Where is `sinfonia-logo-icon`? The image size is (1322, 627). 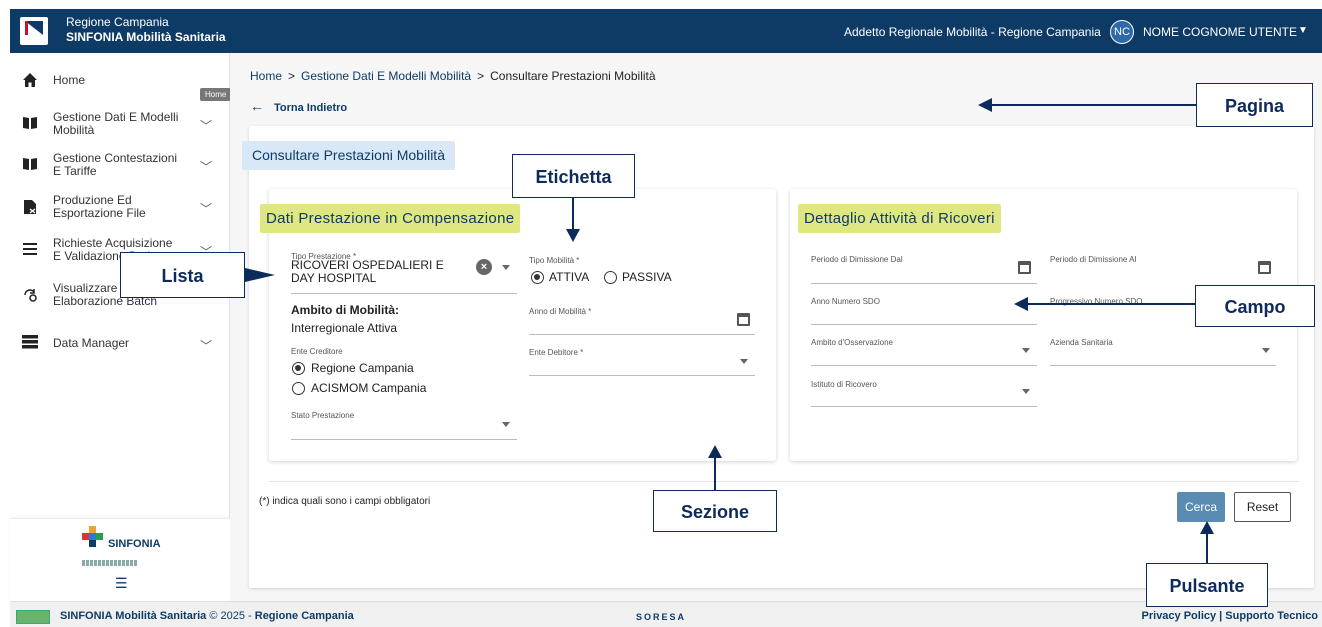 sinfonia-logo-icon is located at coordinates (93, 537).